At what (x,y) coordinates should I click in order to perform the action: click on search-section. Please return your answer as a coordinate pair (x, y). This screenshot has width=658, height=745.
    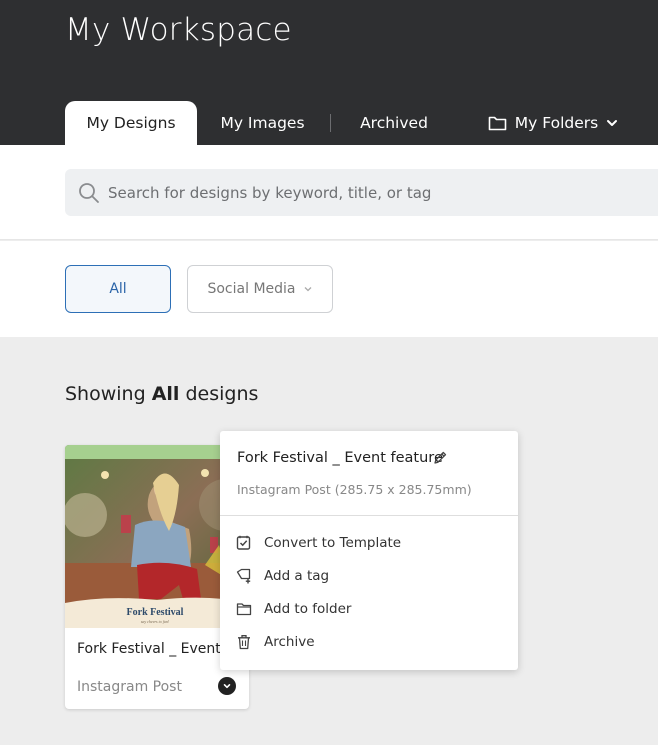
    Looking at the image, I should click on (329, 192).